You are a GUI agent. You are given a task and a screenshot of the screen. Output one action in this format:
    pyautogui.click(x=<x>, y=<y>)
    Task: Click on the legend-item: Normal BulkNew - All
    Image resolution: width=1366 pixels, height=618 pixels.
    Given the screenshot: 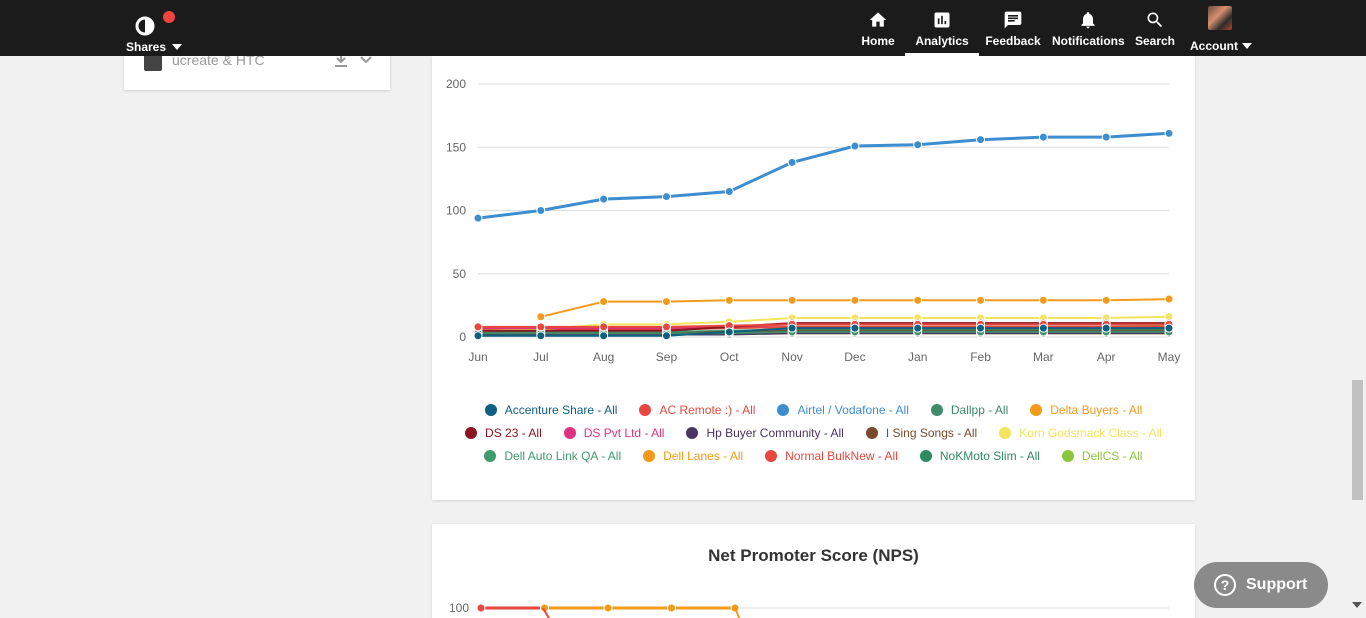 What is the action you would take?
    pyautogui.click(x=831, y=456)
    